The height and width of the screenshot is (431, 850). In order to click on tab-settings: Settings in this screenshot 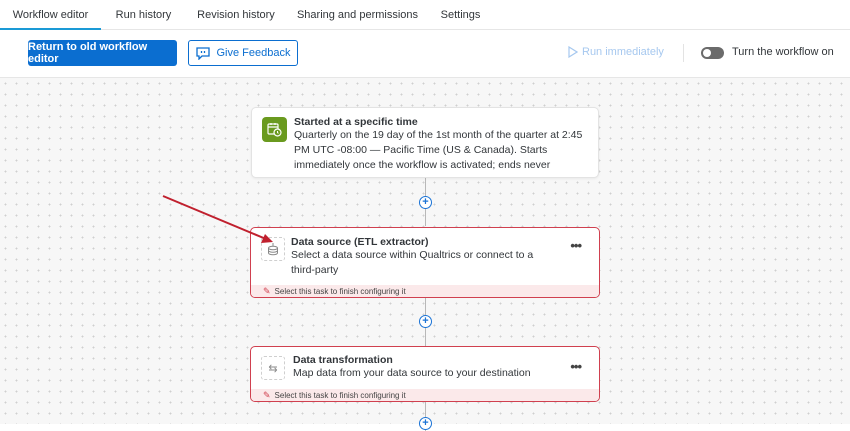, I will do `click(460, 15)`.